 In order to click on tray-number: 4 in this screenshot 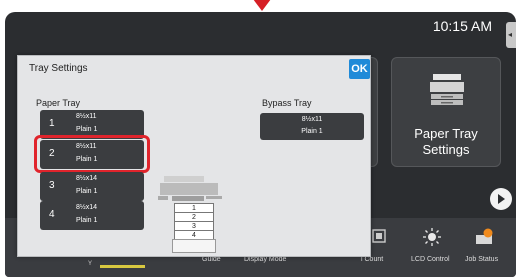, I will do `click(52, 214)`.